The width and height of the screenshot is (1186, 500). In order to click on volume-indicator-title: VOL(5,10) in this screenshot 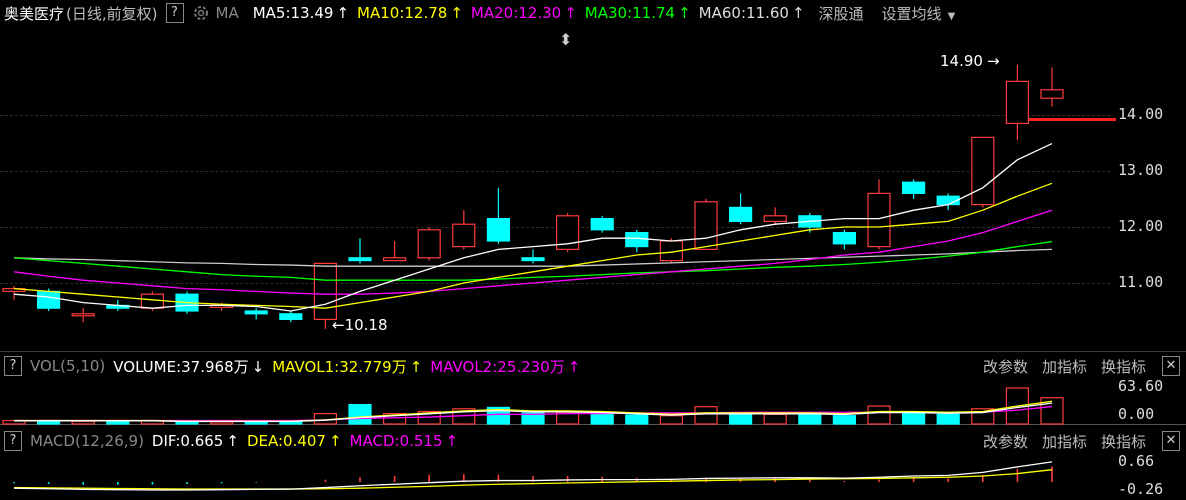, I will do `click(67, 366)`.